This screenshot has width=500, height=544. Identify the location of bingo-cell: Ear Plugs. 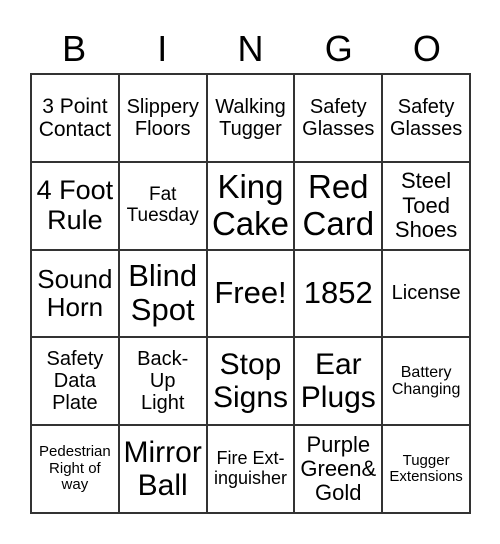
(338, 381).